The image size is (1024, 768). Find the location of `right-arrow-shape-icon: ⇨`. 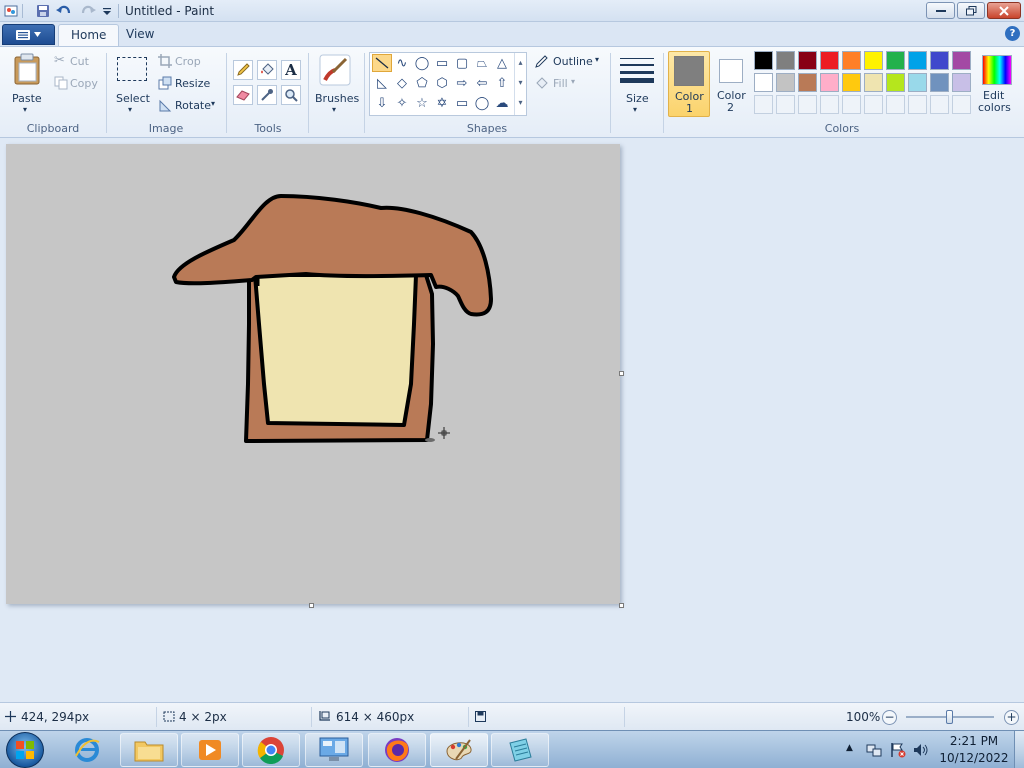

right-arrow-shape-icon: ⇨ is located at coordinates (462, 83).